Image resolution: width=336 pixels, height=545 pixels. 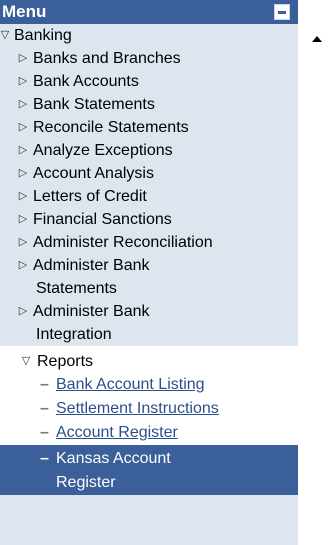 I want to click on report-link-label-cont: Register, so click(x=86, y=482).